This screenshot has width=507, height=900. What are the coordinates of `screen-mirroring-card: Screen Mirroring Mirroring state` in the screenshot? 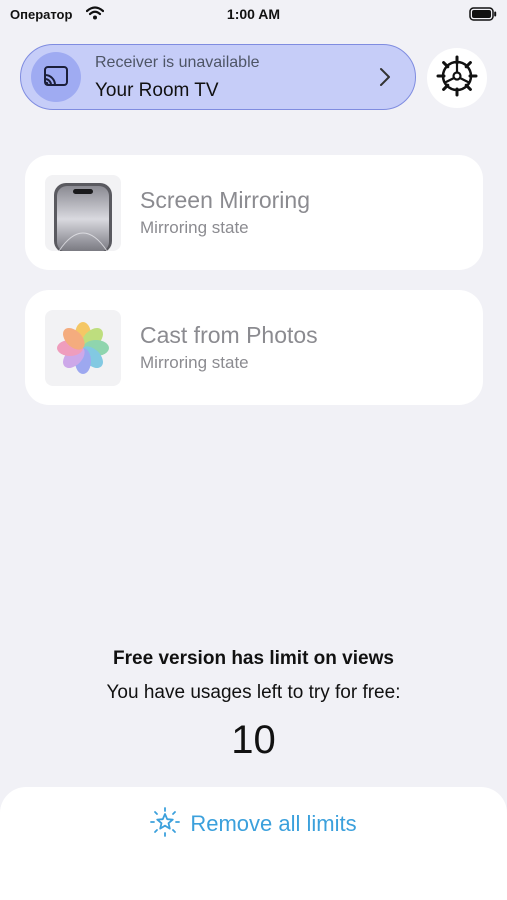 It's located at (254, 212).